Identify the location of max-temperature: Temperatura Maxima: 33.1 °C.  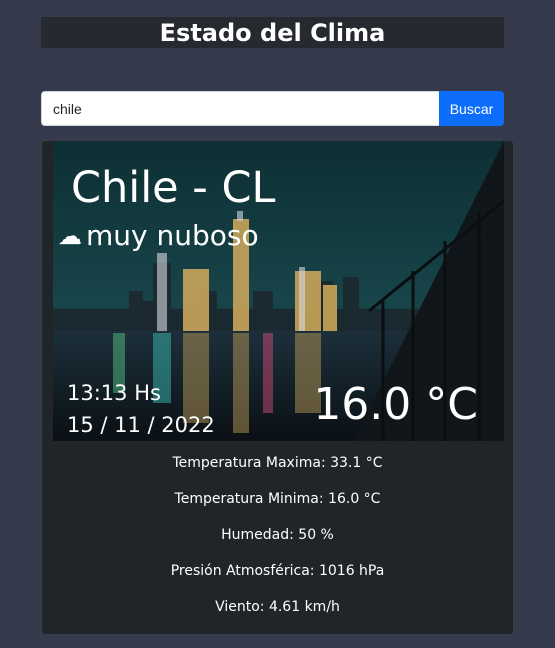
(277, 463).